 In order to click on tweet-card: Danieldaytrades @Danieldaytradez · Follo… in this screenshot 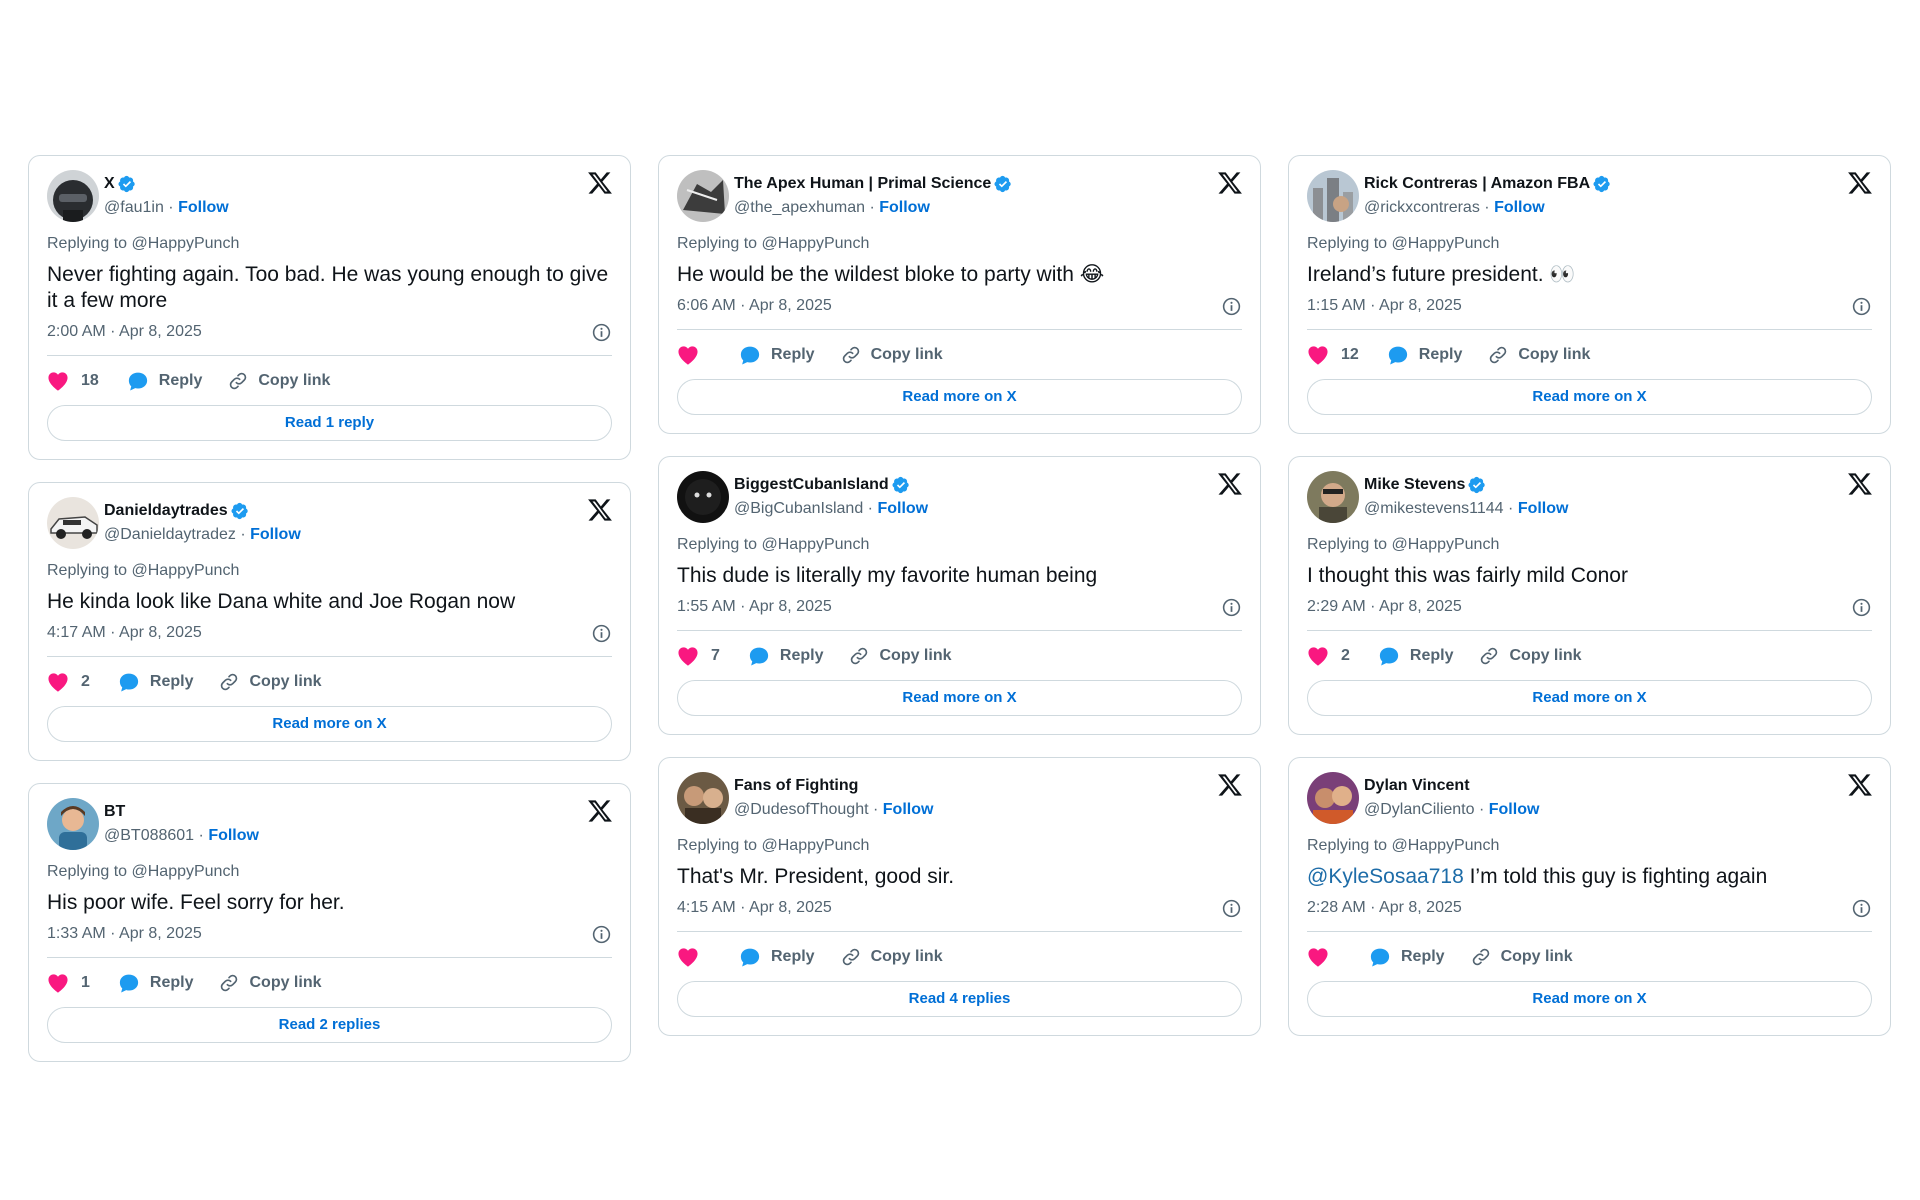, I will do `click(329, 621)`.